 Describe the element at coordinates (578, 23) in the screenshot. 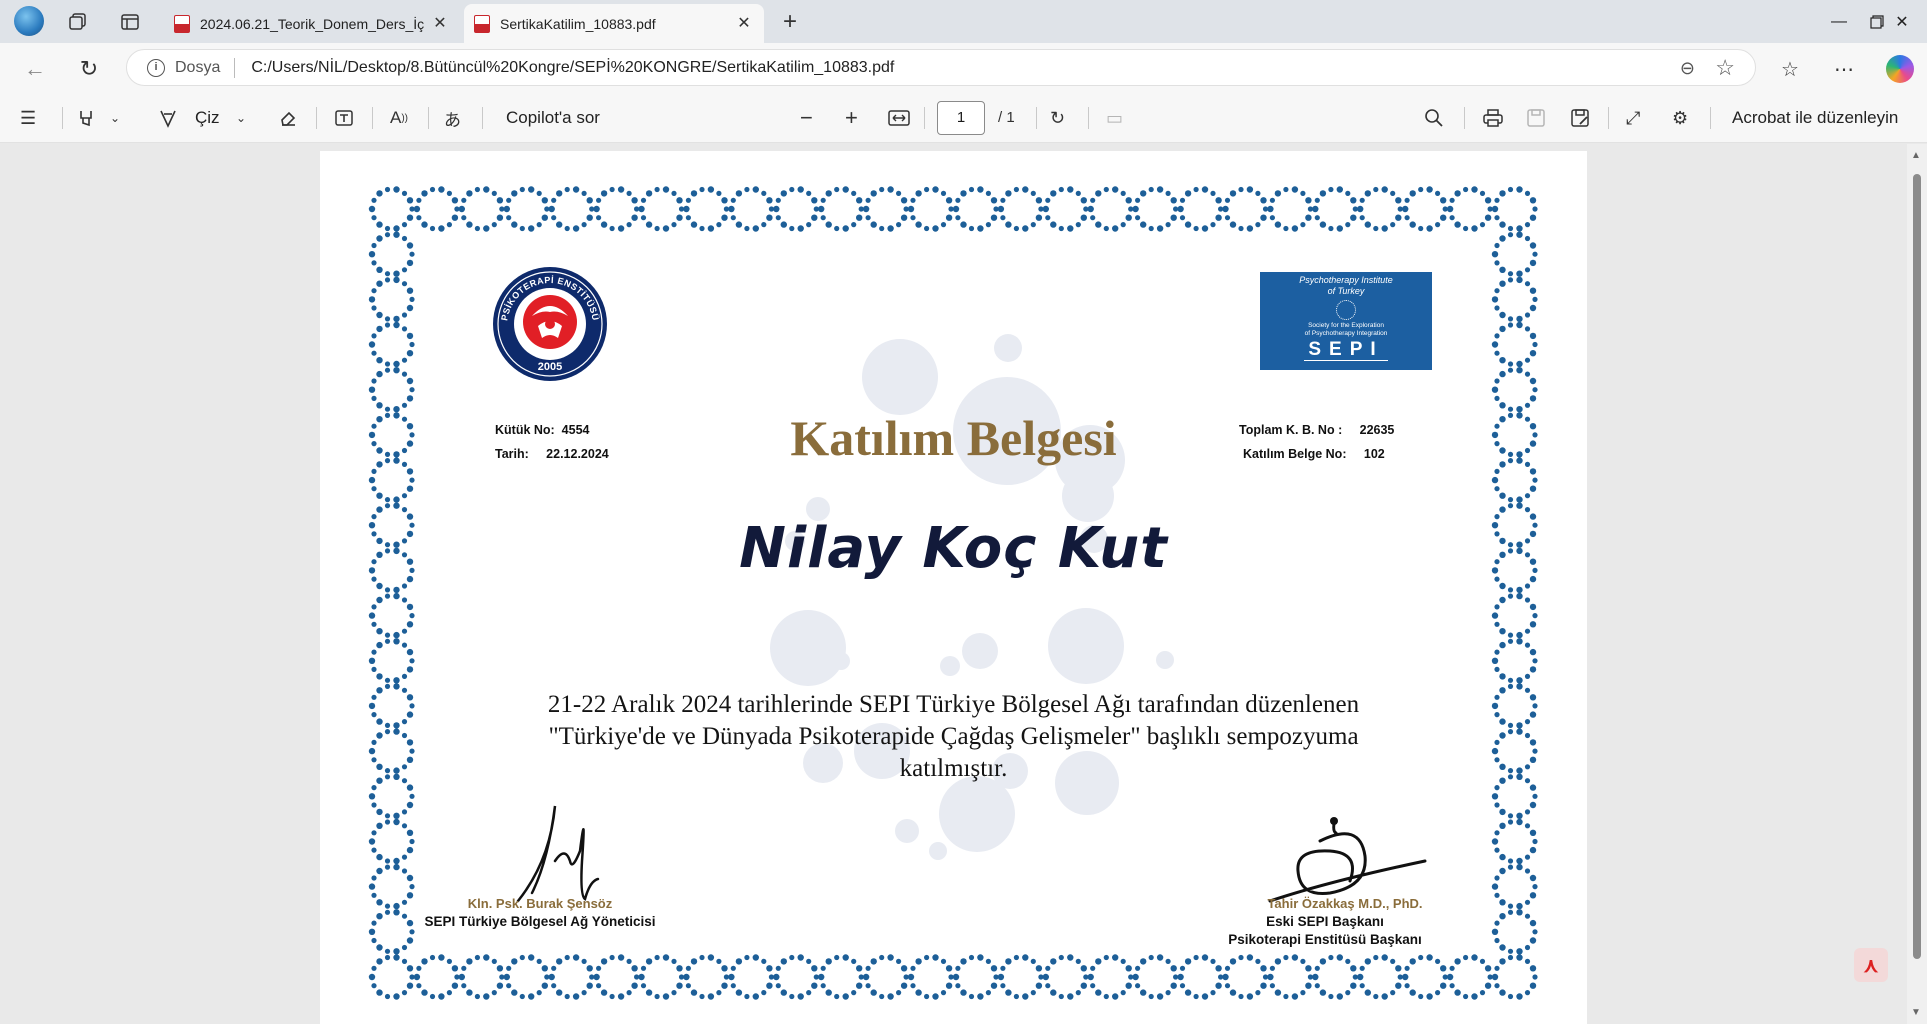

I see `tab-title: SertikaKatilim_10883.pdf` at that location.